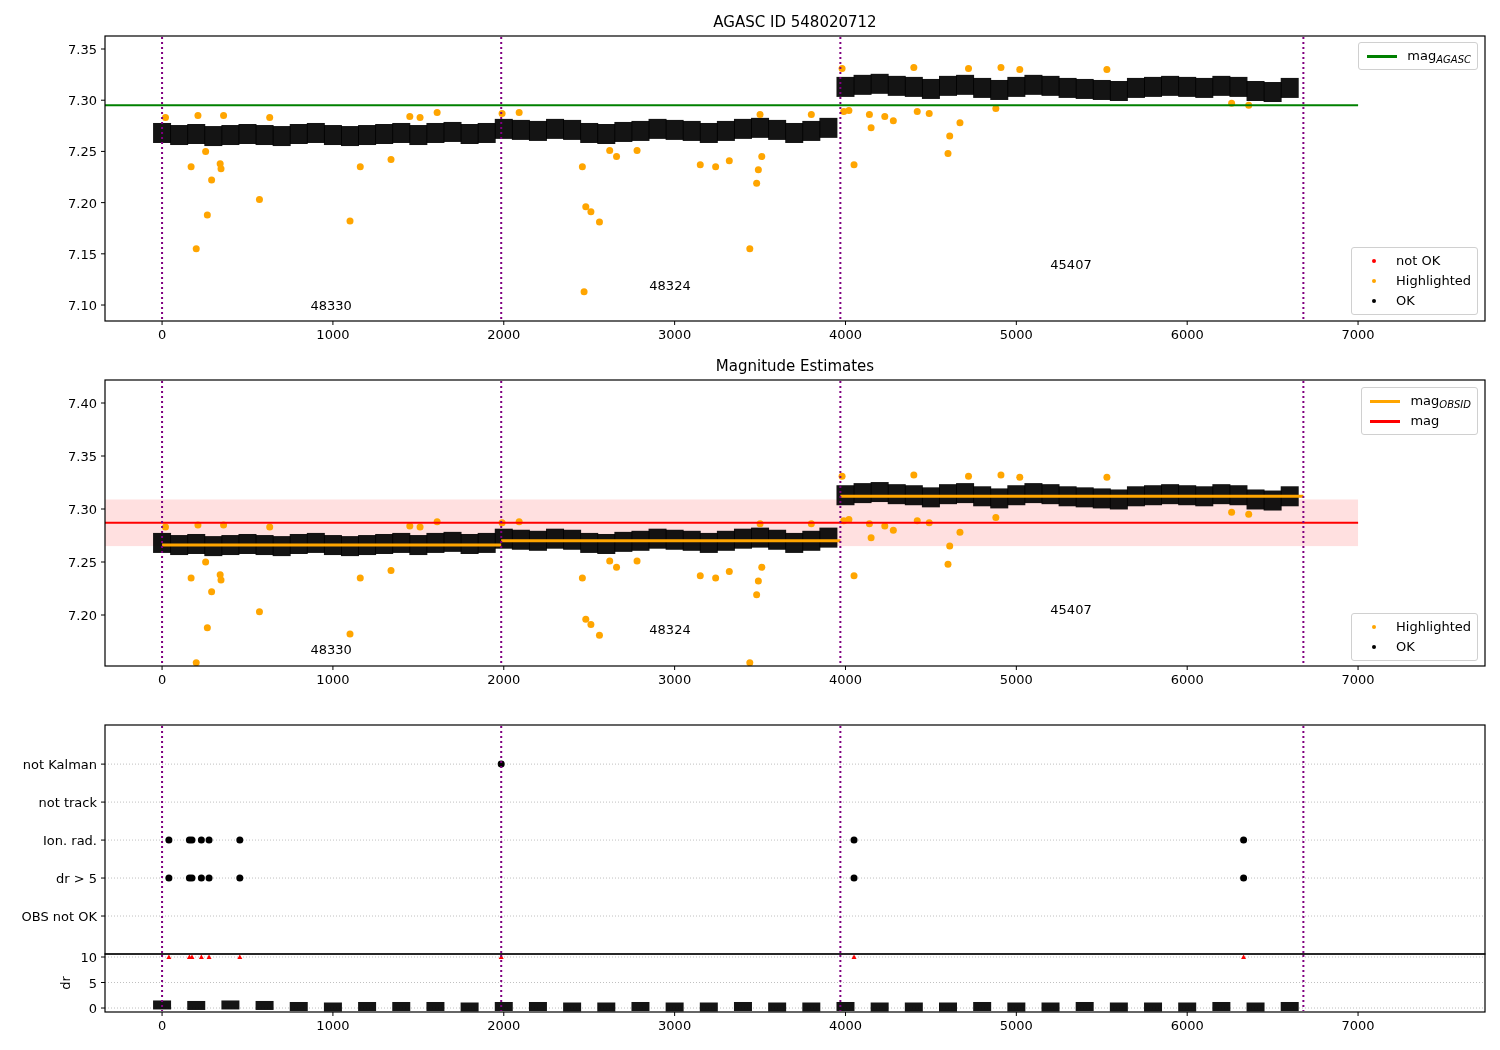 The width and height of the screenshot is (1500, 1050). I want to click on tick-label: OBS not OK, so click(59, 916).